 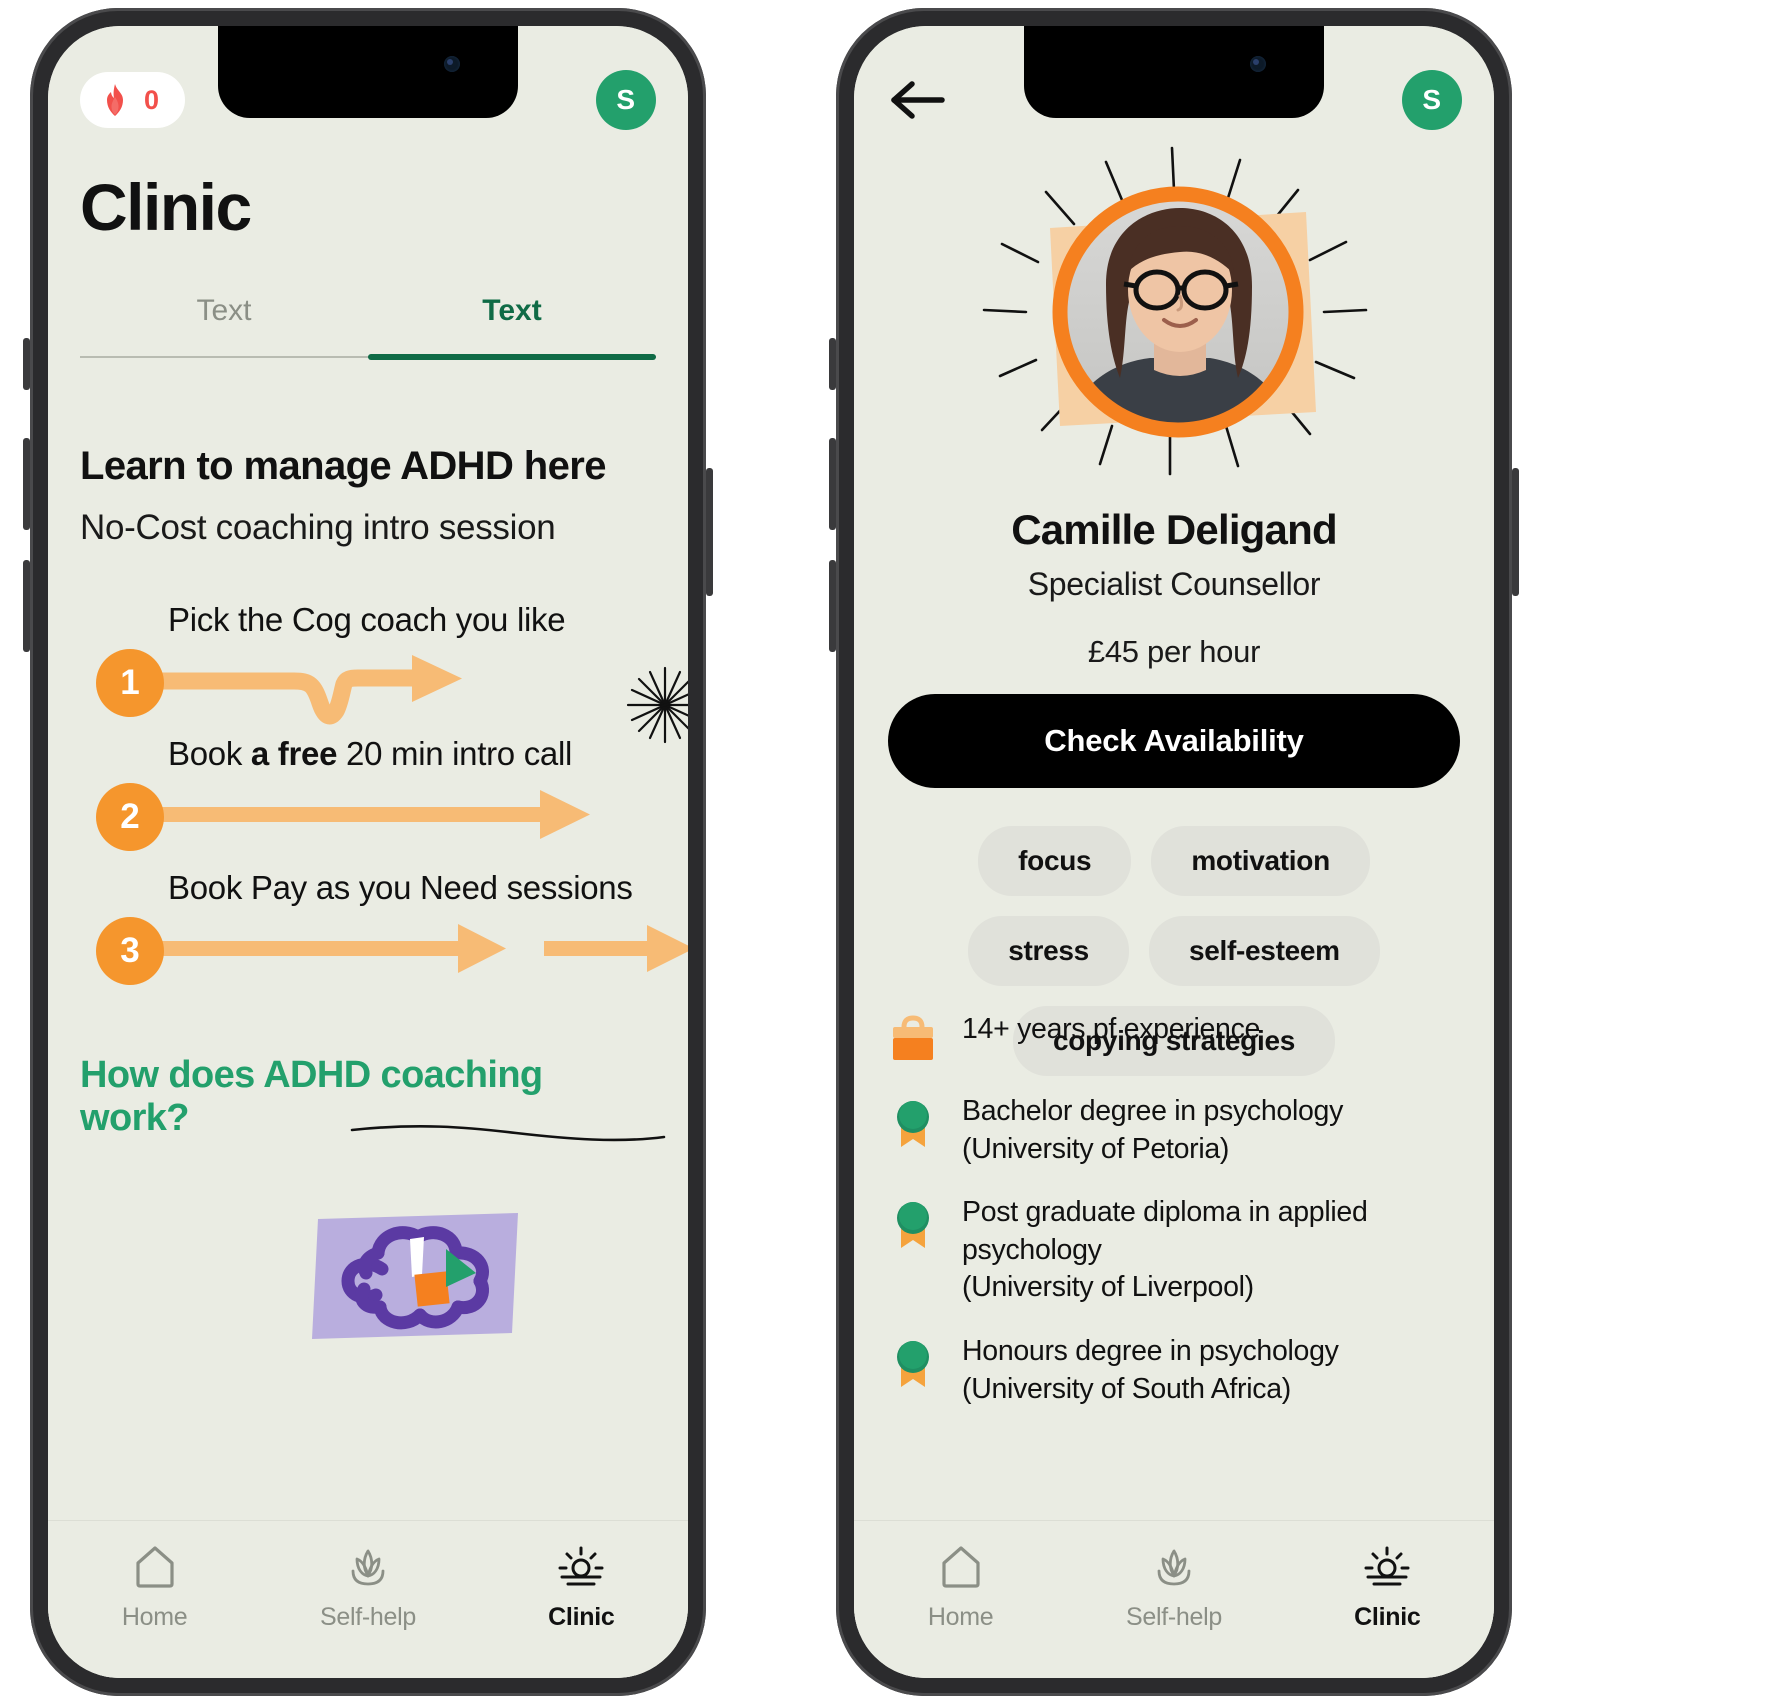 What do you see at coordinates (130, 683) in the screenshot?
I see `step-number-badge: 1` at bounding box center [130, 683].